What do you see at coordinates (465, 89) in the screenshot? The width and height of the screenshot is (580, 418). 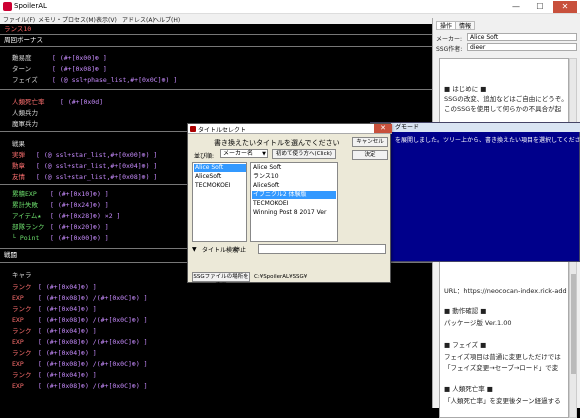 I see `notes-line: ■ はじめに ■` at bounding box center [465, 89].